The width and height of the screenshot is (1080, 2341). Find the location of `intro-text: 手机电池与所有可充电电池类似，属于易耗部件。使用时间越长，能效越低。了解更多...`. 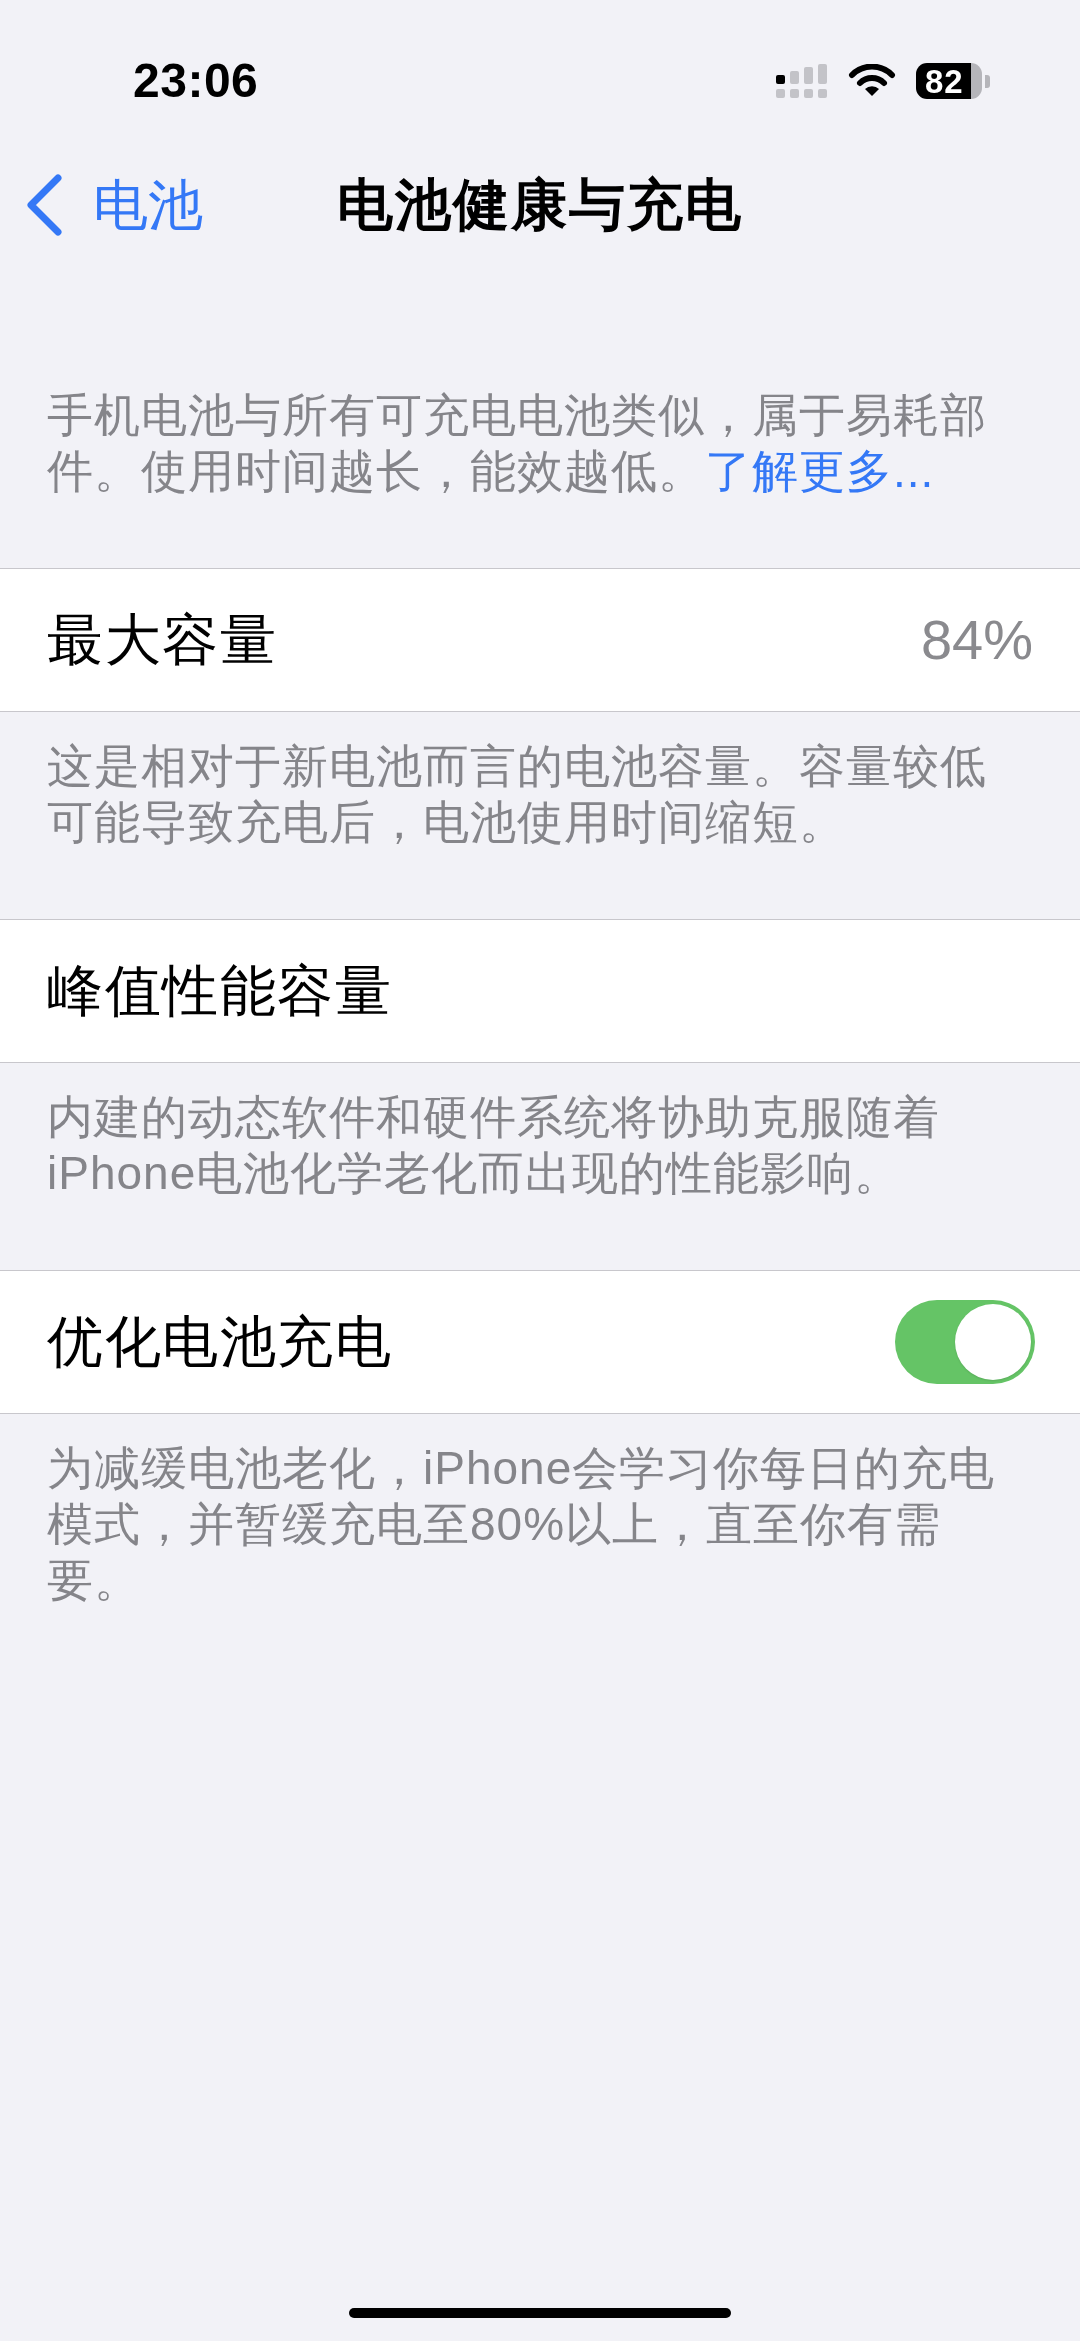

intro-text: 手机电池与所有可充电电池类似，属于易耗部件。使用时间越长，能效越低。了解更多... is located at coordinates (517, 443).